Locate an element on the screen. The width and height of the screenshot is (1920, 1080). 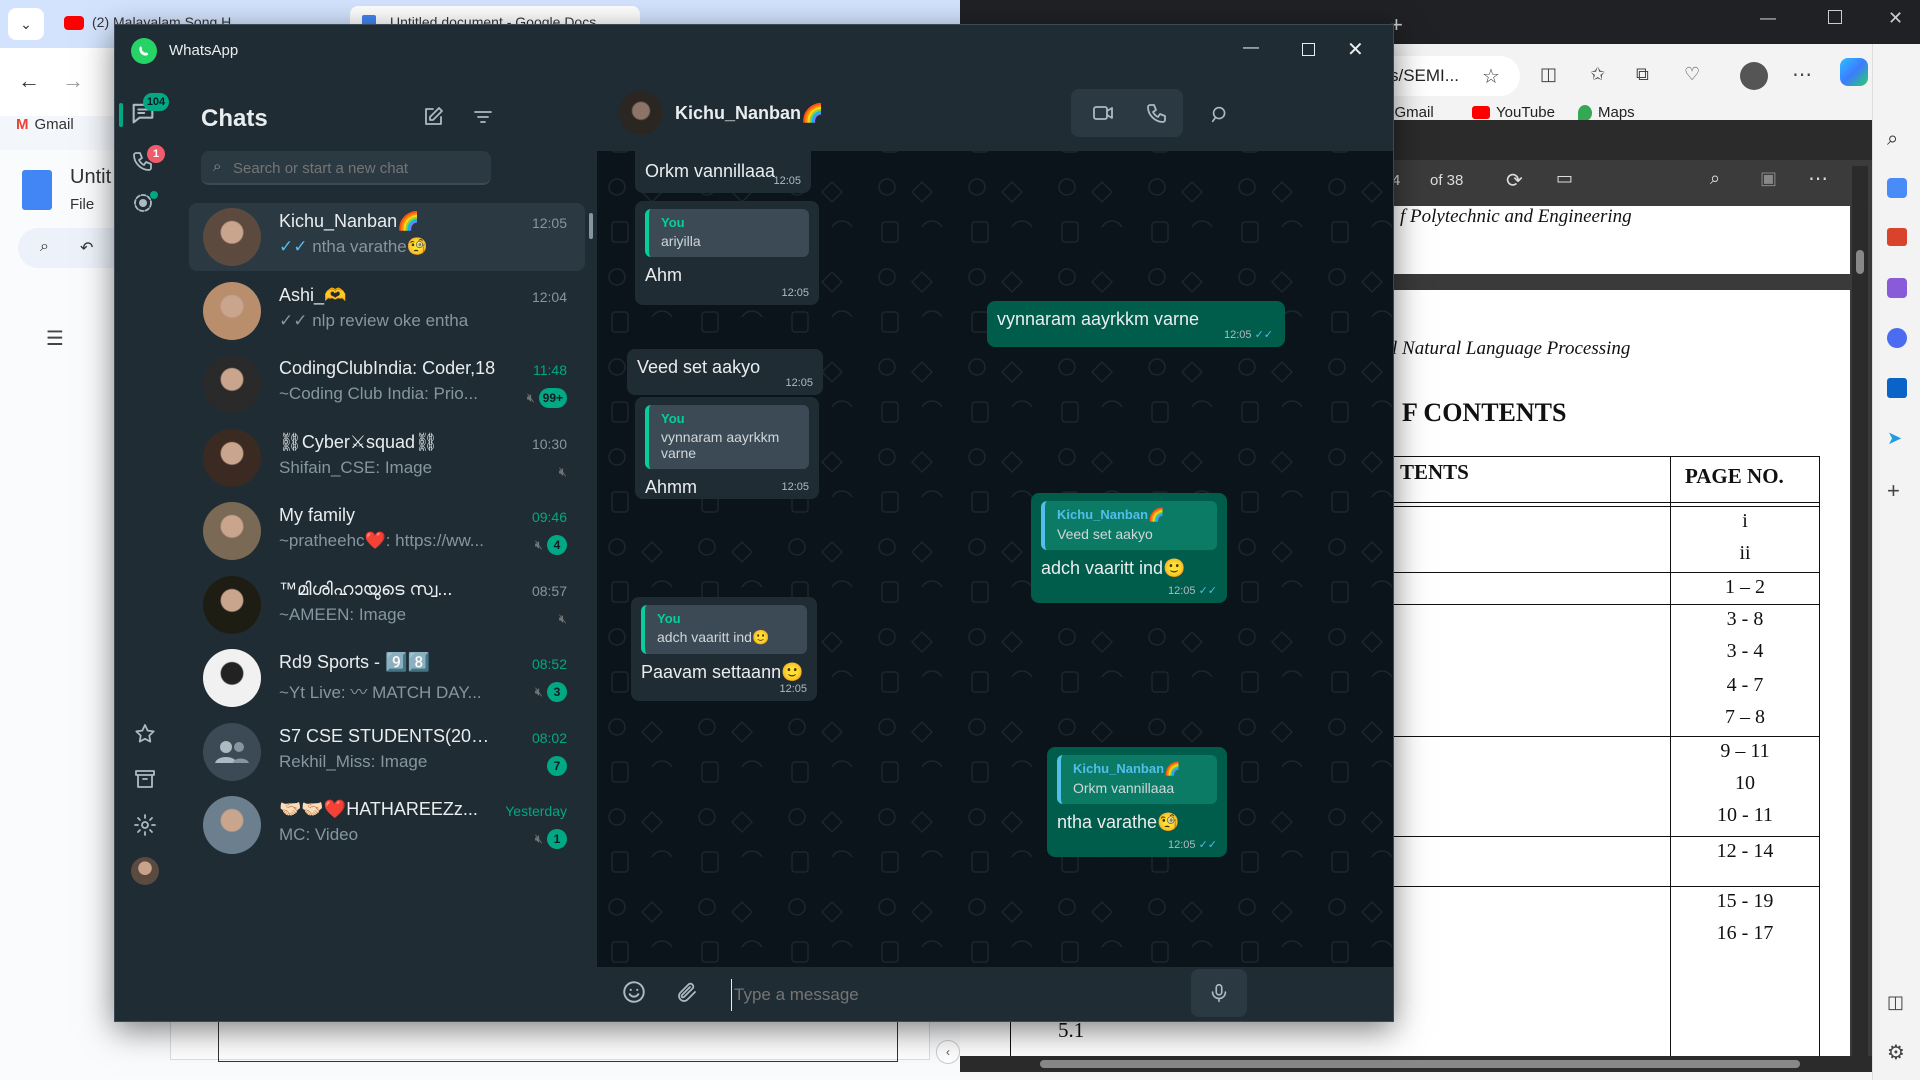
message-bubble-incoming: You ariyilla Ahm 12:05 is located at coordinates (727, 253).